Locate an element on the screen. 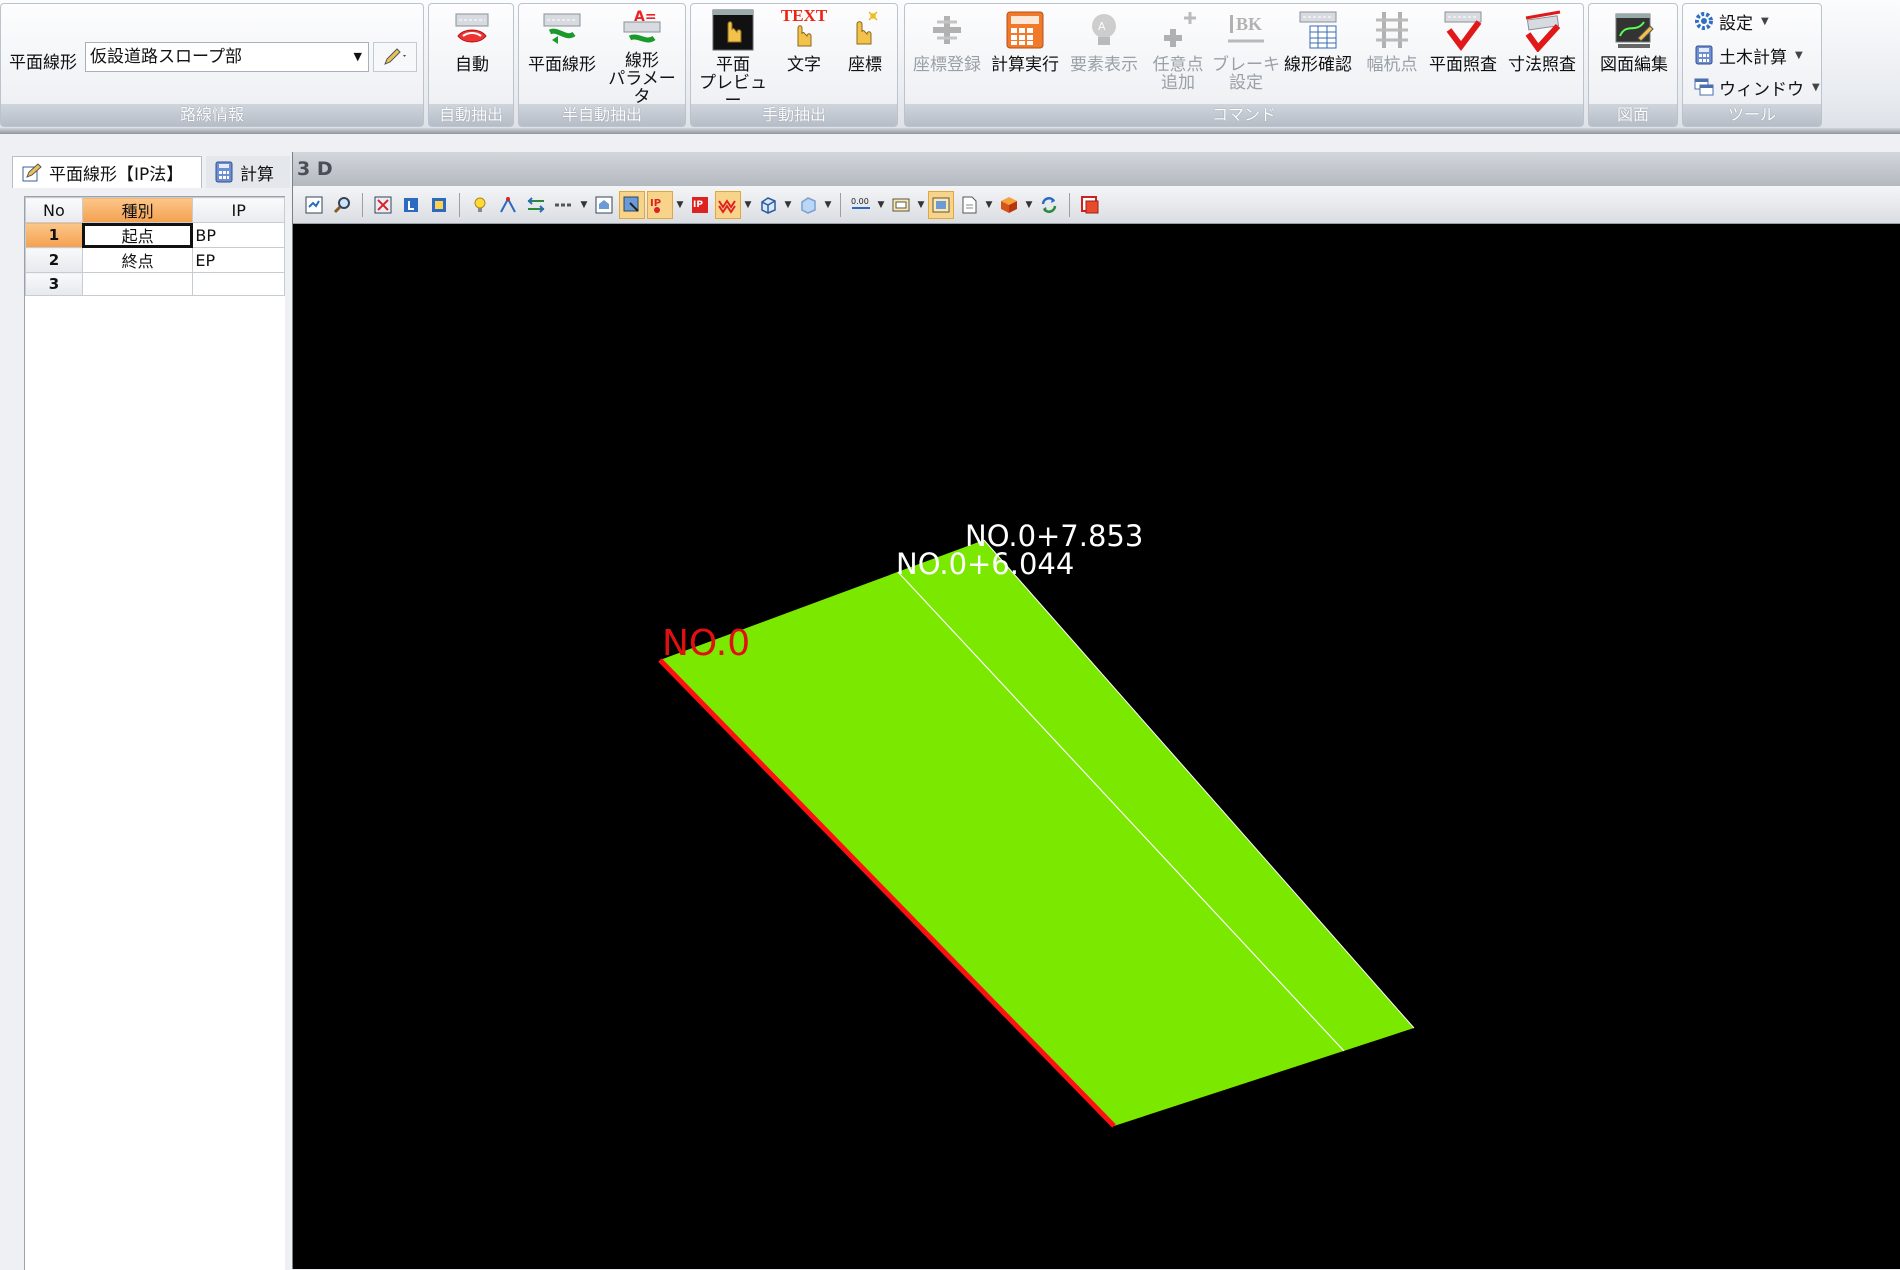 This screenshot has height=1270, width=1900. zoom-window-button is located at coordinates (383, 205).